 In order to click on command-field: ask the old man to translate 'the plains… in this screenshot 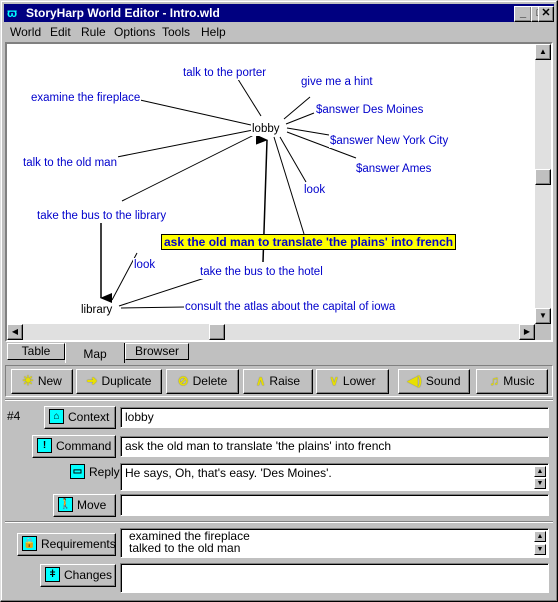, I will do `click(334, 446)`.